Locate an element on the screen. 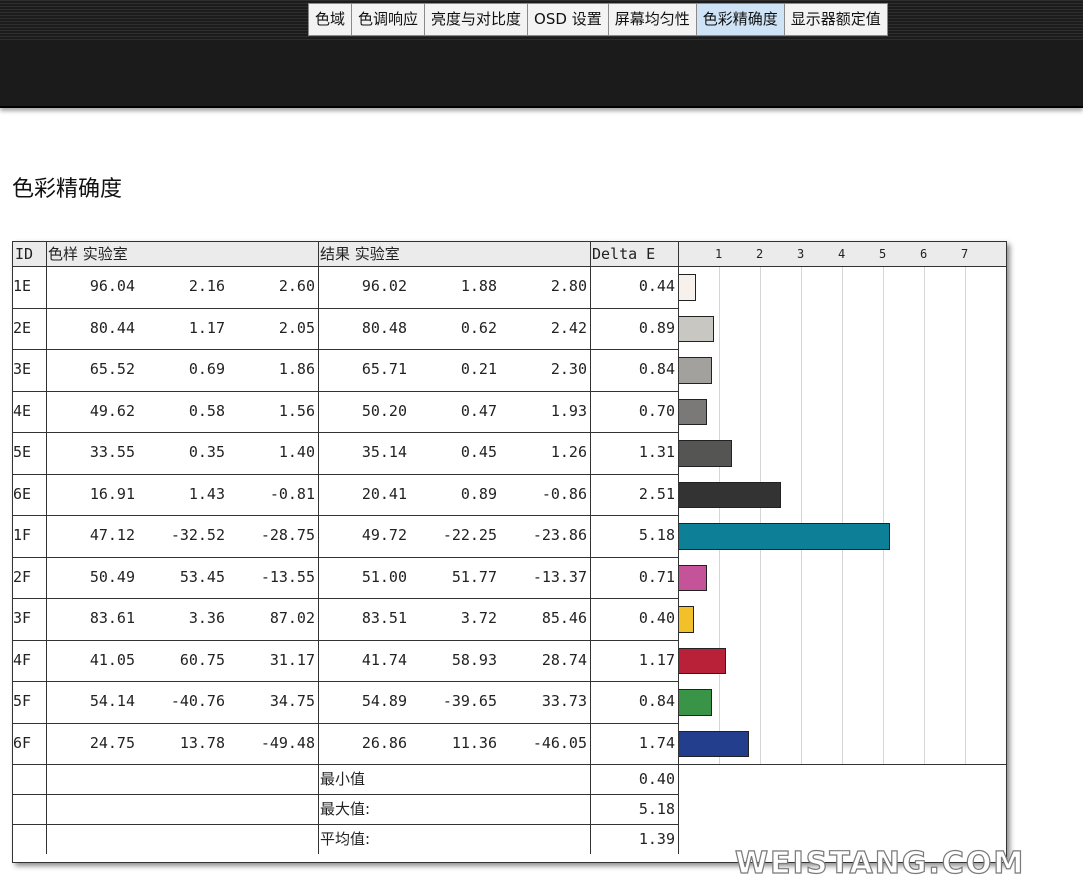 The image size is (1083, 885). axis-tick-label: 3 is located at coordinates (801, 254).